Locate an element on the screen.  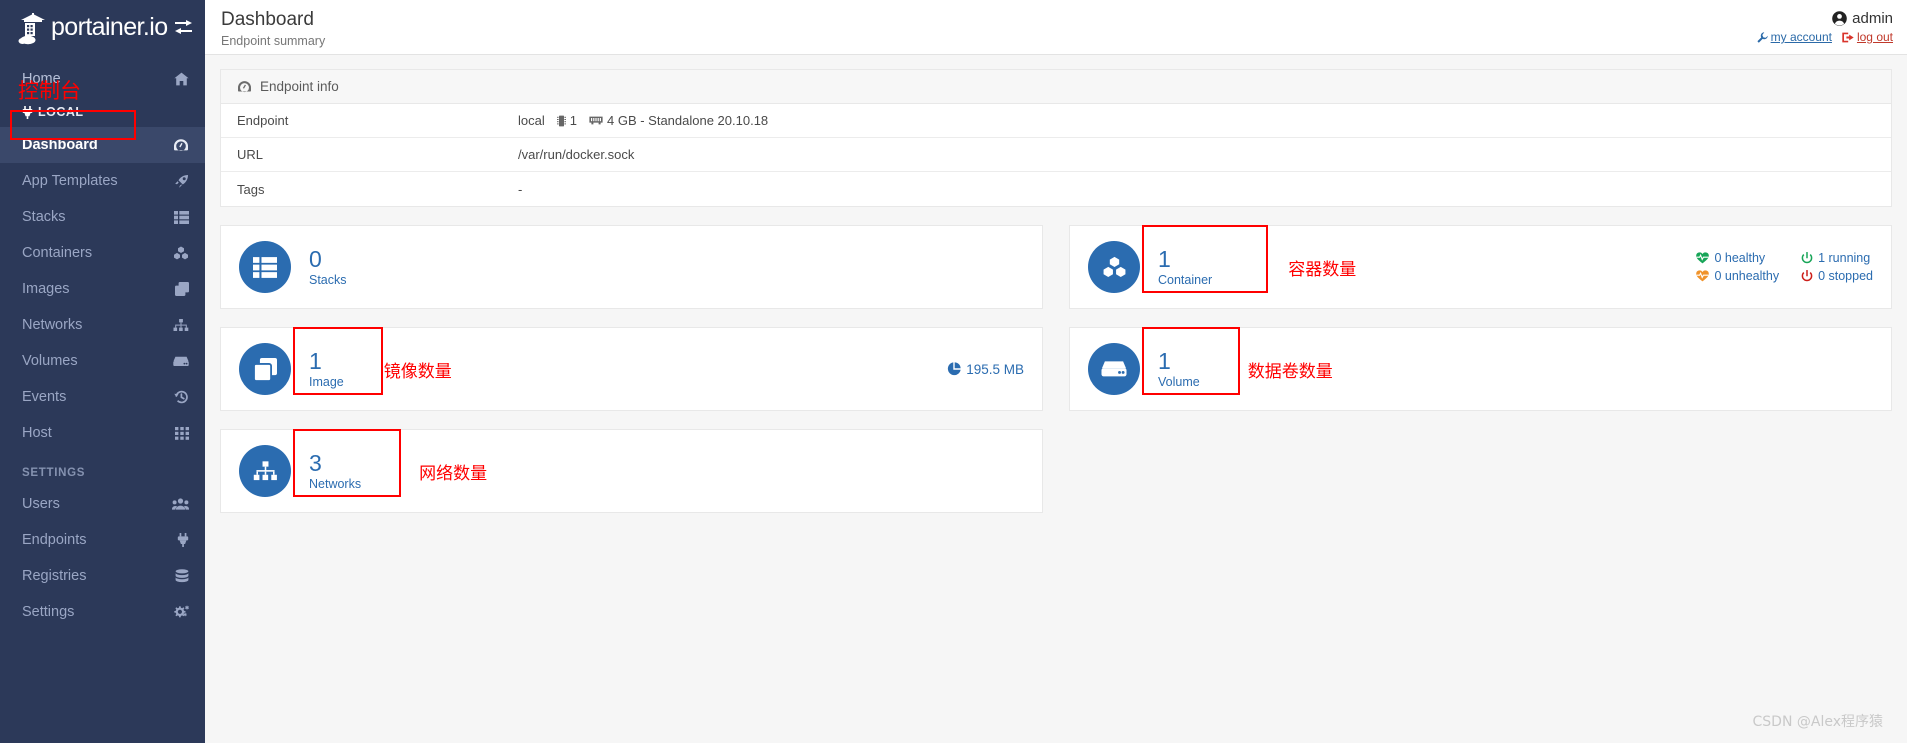
sidebar-item-label: Users is located at coordinates (41, 504).